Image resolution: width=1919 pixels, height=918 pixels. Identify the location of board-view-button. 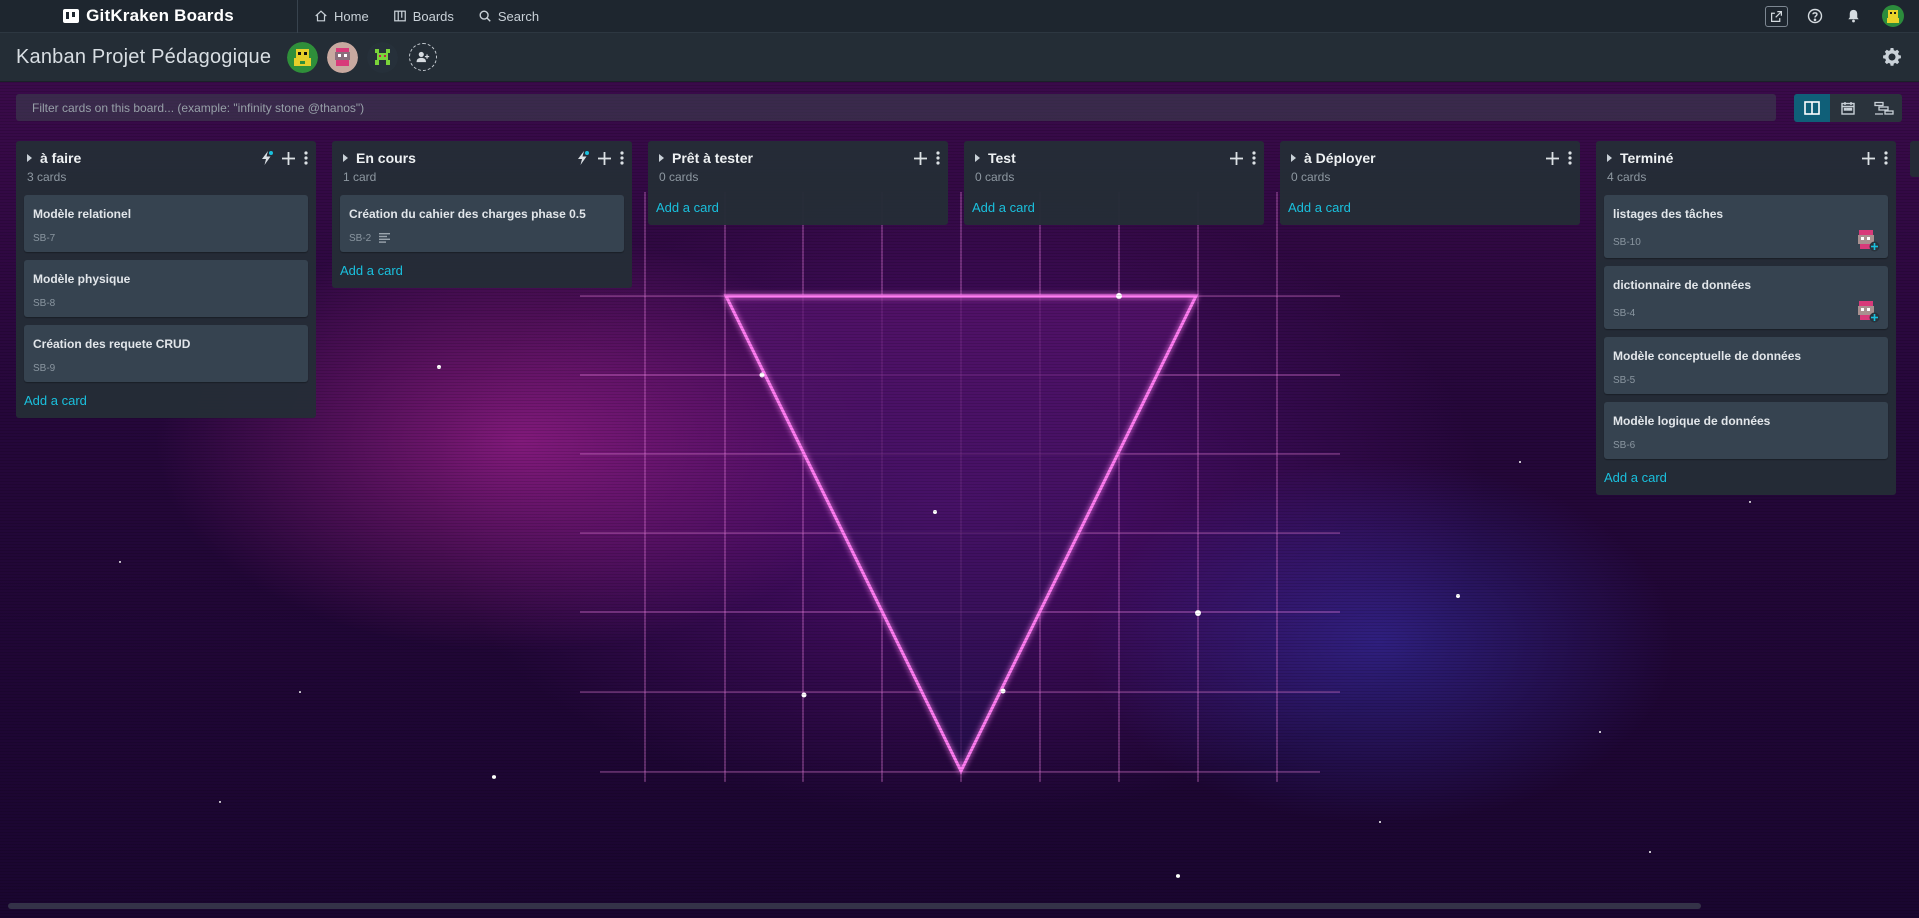
(1812, 108).